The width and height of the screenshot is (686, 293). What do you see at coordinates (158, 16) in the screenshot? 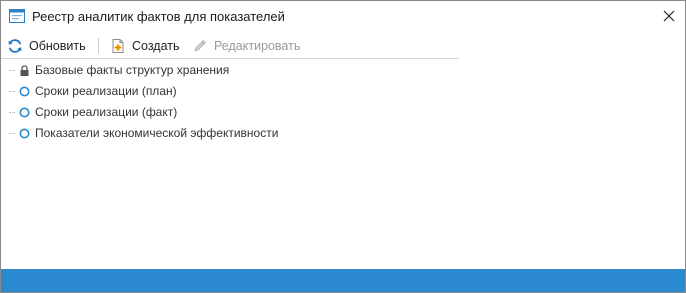
I see `window-title: Реестр аналитик фактов для показателей` at bounding box center [158, 16].